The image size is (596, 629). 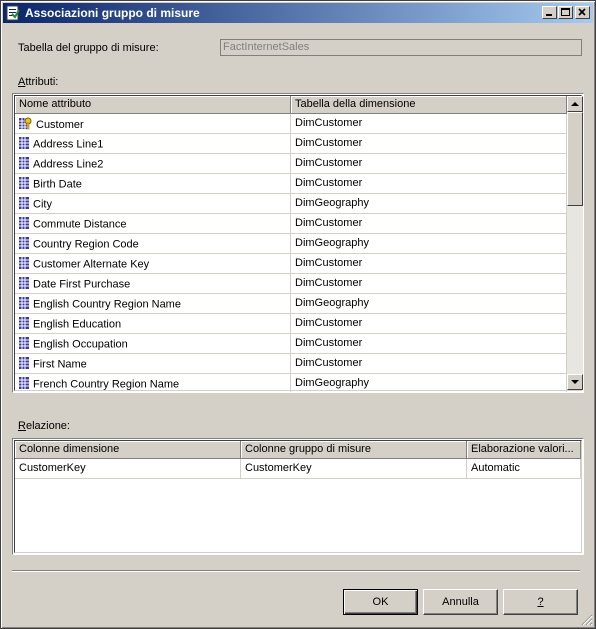 I want to click on table-row: Date First Purchase DimCustomer, so click(x=291, y=284).